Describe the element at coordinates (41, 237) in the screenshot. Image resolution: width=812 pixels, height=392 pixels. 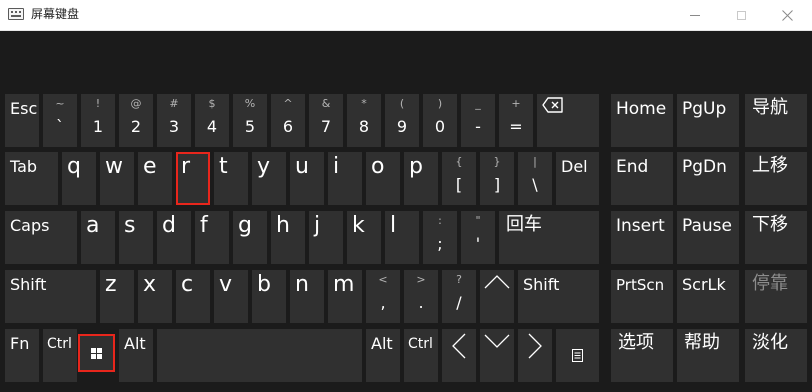
I see `key-caps: Caps` at that location.